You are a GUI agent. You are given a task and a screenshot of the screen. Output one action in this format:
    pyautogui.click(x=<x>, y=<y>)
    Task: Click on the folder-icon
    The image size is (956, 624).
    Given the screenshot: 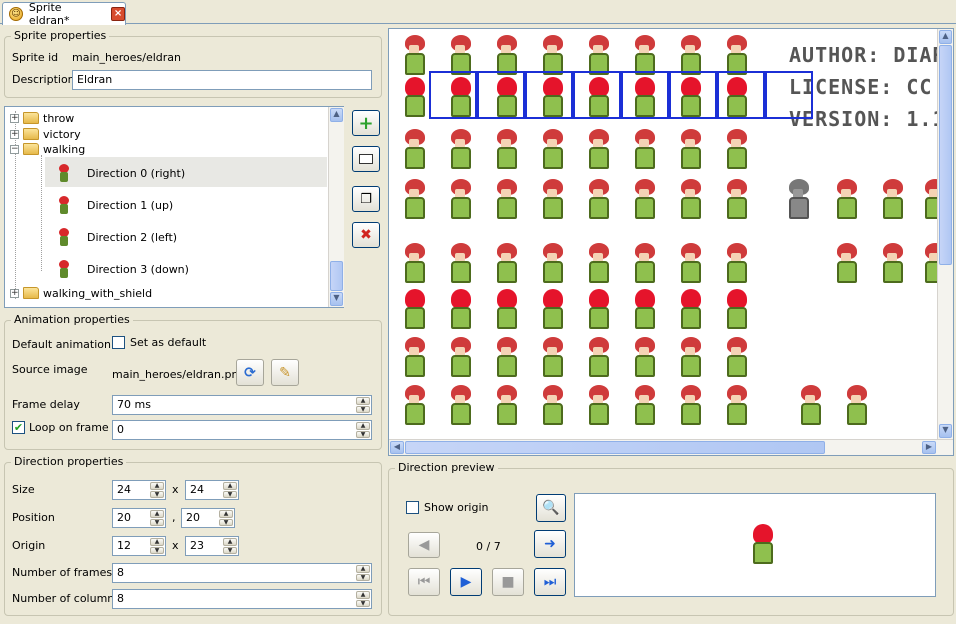 What is the action you would take?
    pyautogui.click(x=31, y=118)
    